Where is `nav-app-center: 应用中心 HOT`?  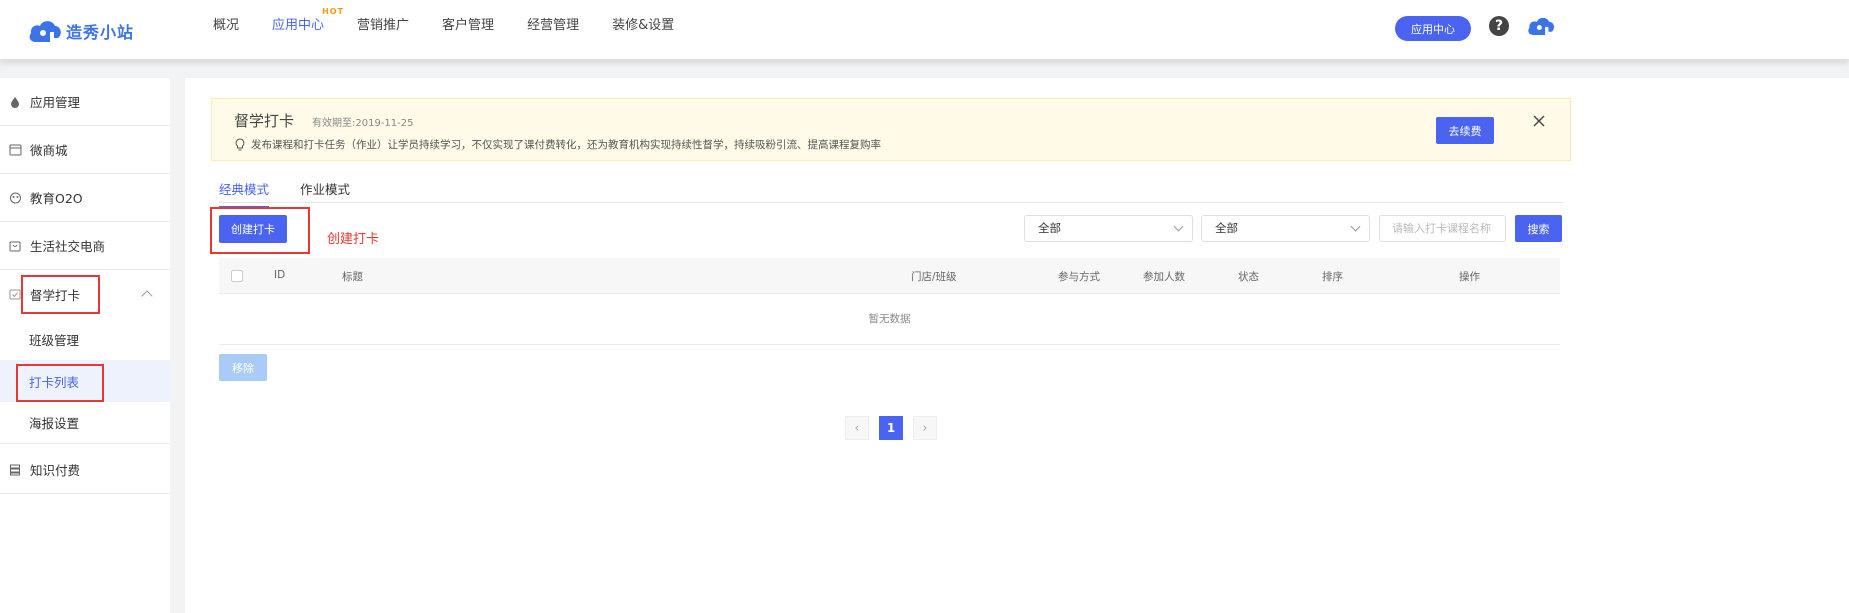 nav-app-center: 应用中心 HOT is located at coordinates (307, 30).